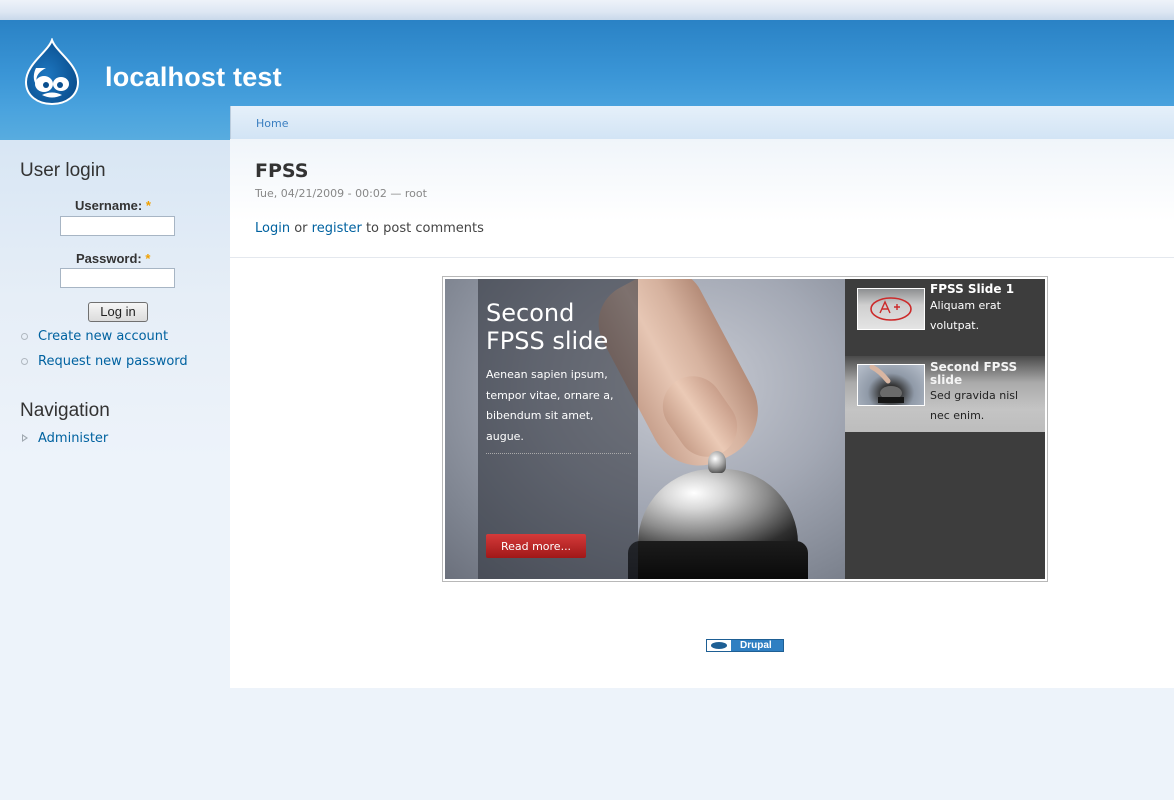 Image resolution: width=1174 pixels, height=800 pixels. What do you see at coordinates (702, 122) in the screenshot?
I see `breadcrumb-bar: Home` at bounding box center [702, 122].